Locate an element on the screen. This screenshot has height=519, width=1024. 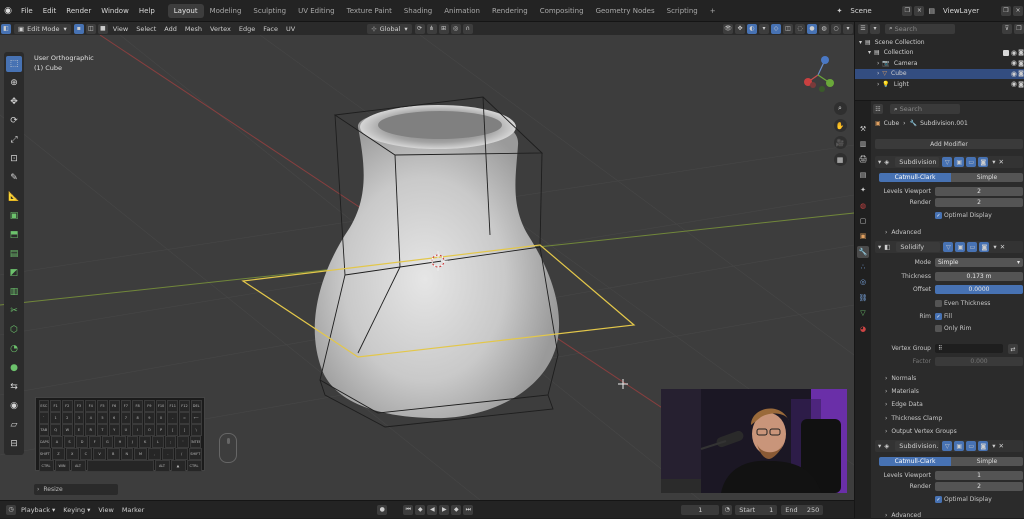
levels-viewport-field: 2 is located at coordinates (979, 191).